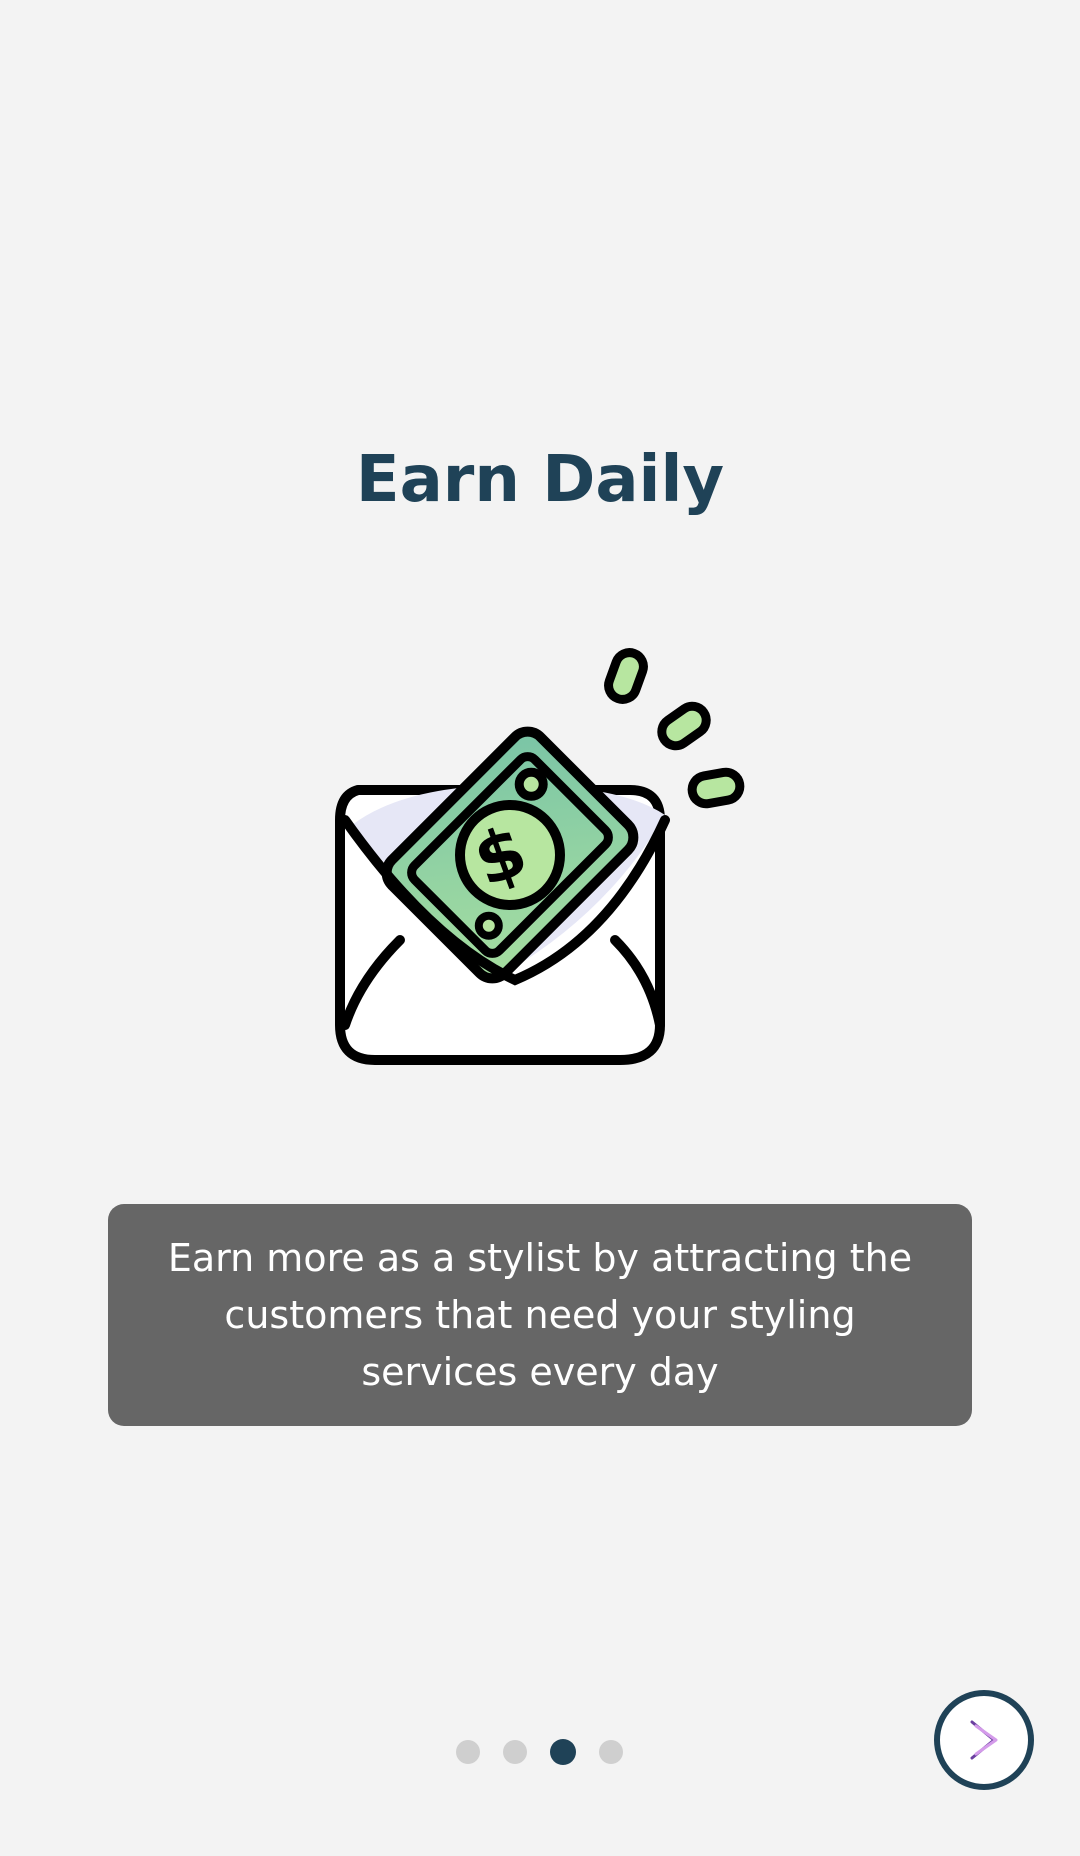  I want to click on pagination-dots, so click(539, 1752).